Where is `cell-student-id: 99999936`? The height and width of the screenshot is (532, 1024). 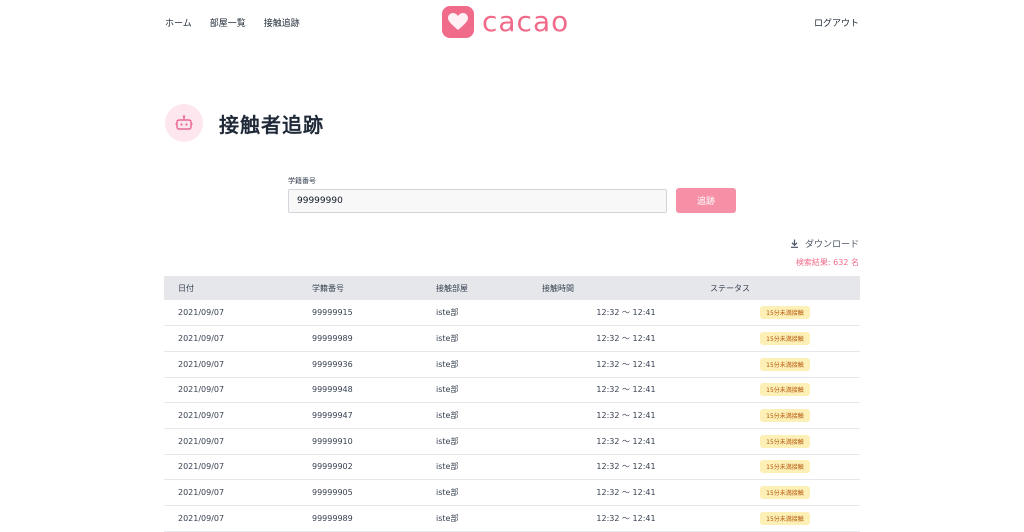
cell-student-id: 99999936 is located at coordinates (332, 364).